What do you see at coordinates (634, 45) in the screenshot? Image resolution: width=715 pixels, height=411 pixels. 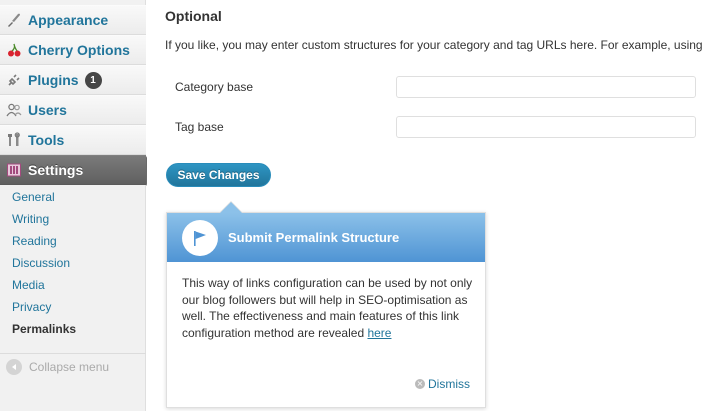 I see `intro-suffix: here. For example, using` at bounding box center [634, 45].